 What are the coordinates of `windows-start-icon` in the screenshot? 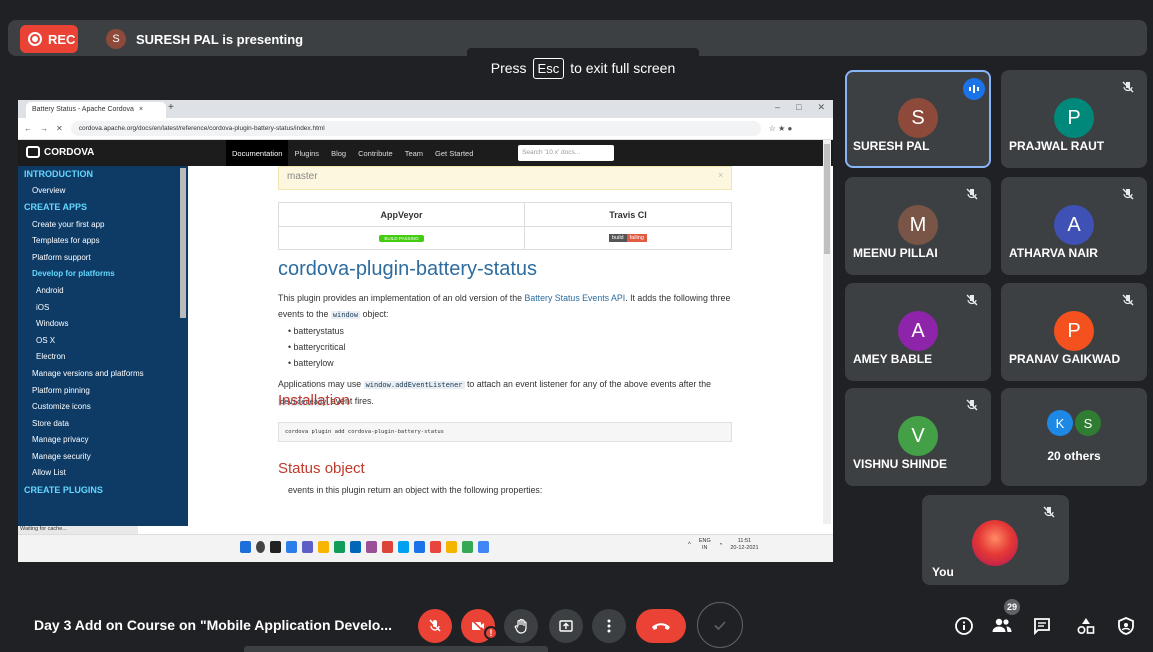 It's located at (245, 547).